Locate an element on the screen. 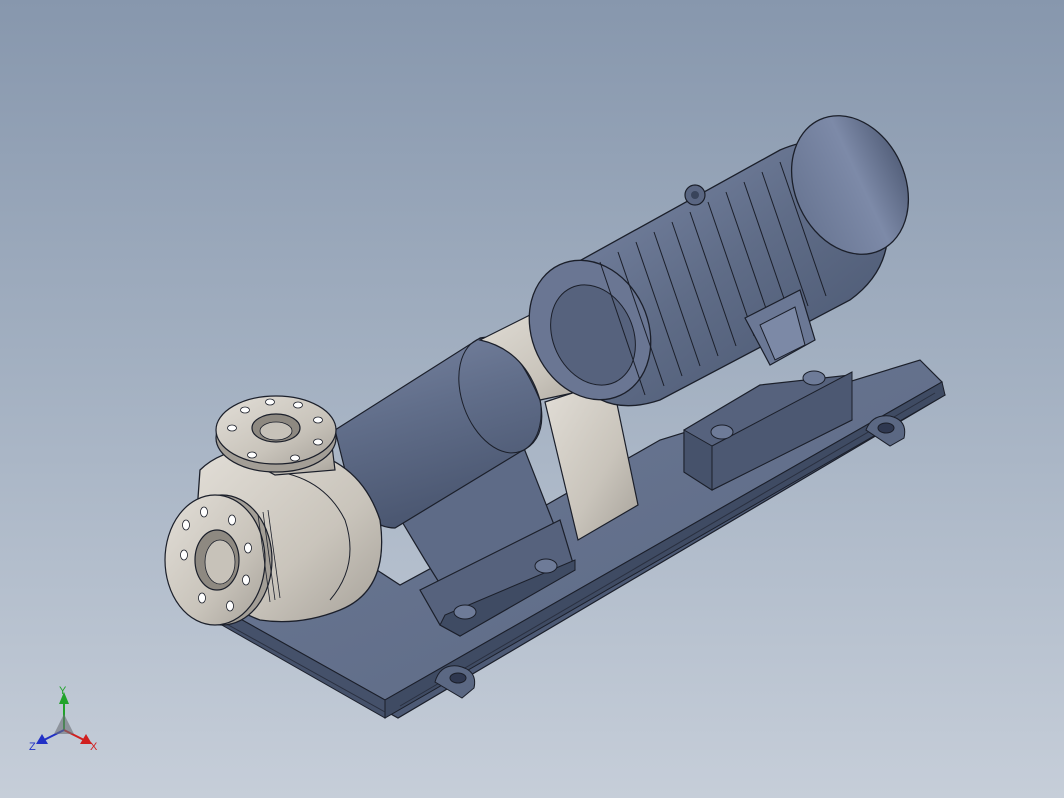 The image size is (1064, 798). y-axis-label: Y is located at coordinates (63, 691).